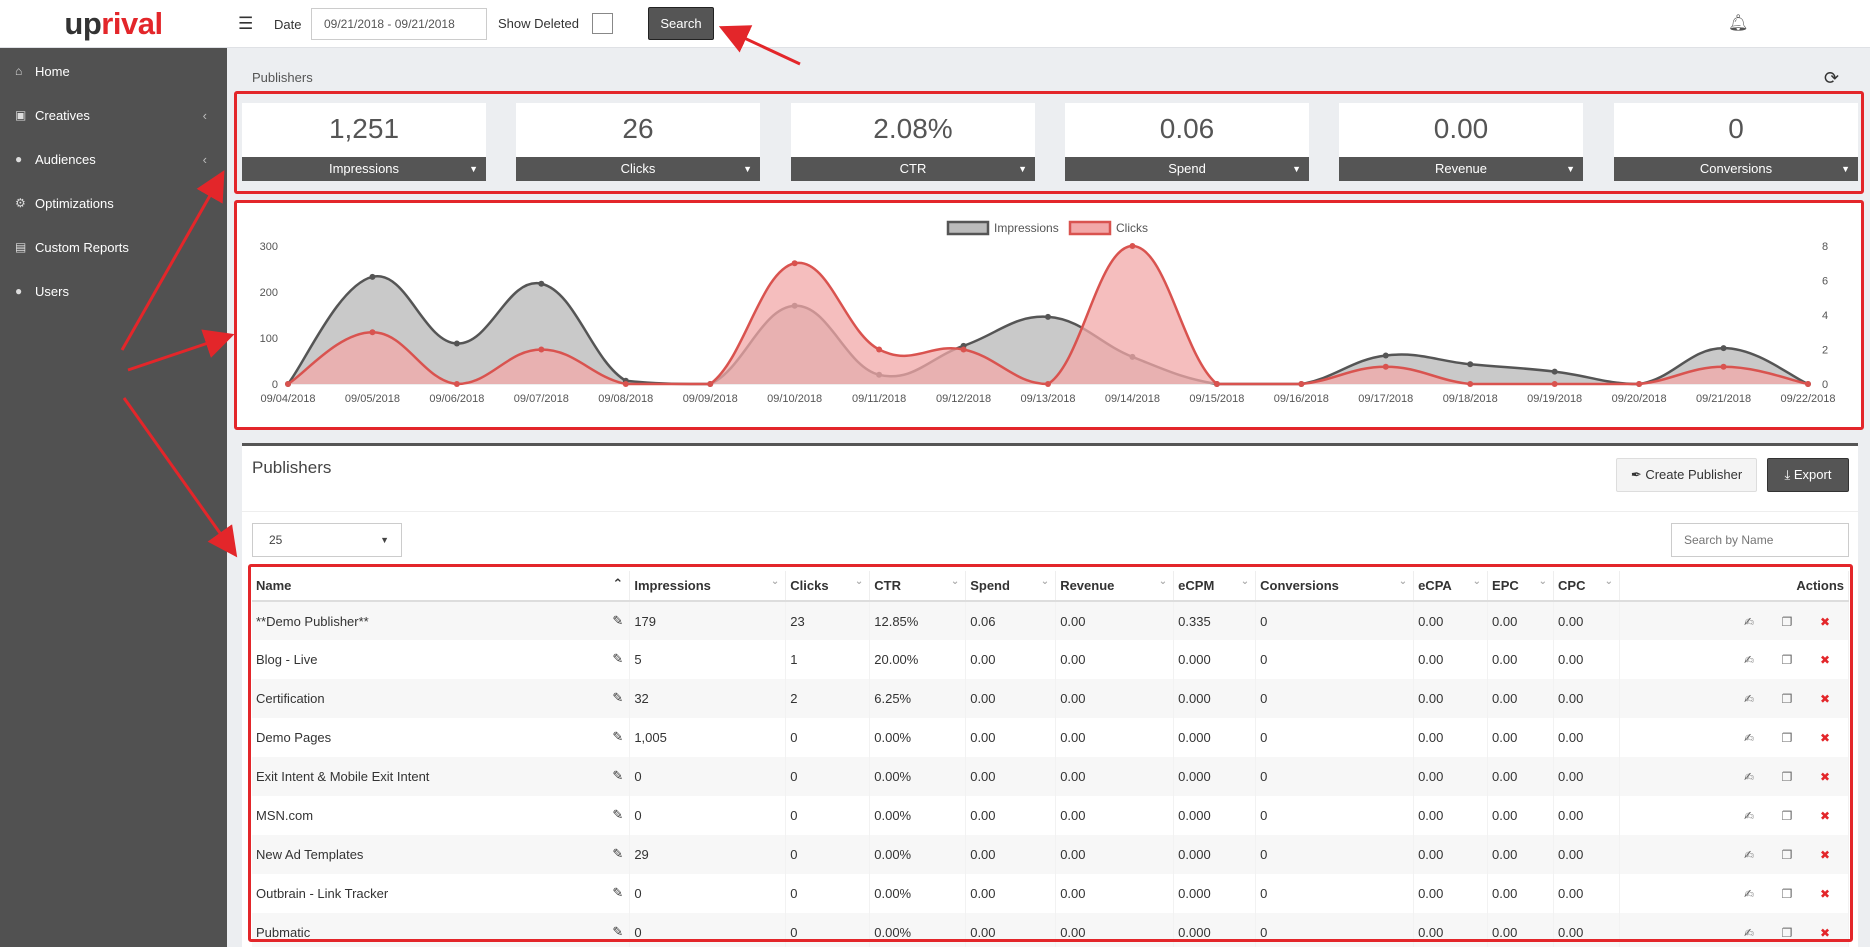  What do you see at coordinates (384, 540) in the screenshot?
I see `caret-down-icon: ▼` at bounding box center [384, 540].